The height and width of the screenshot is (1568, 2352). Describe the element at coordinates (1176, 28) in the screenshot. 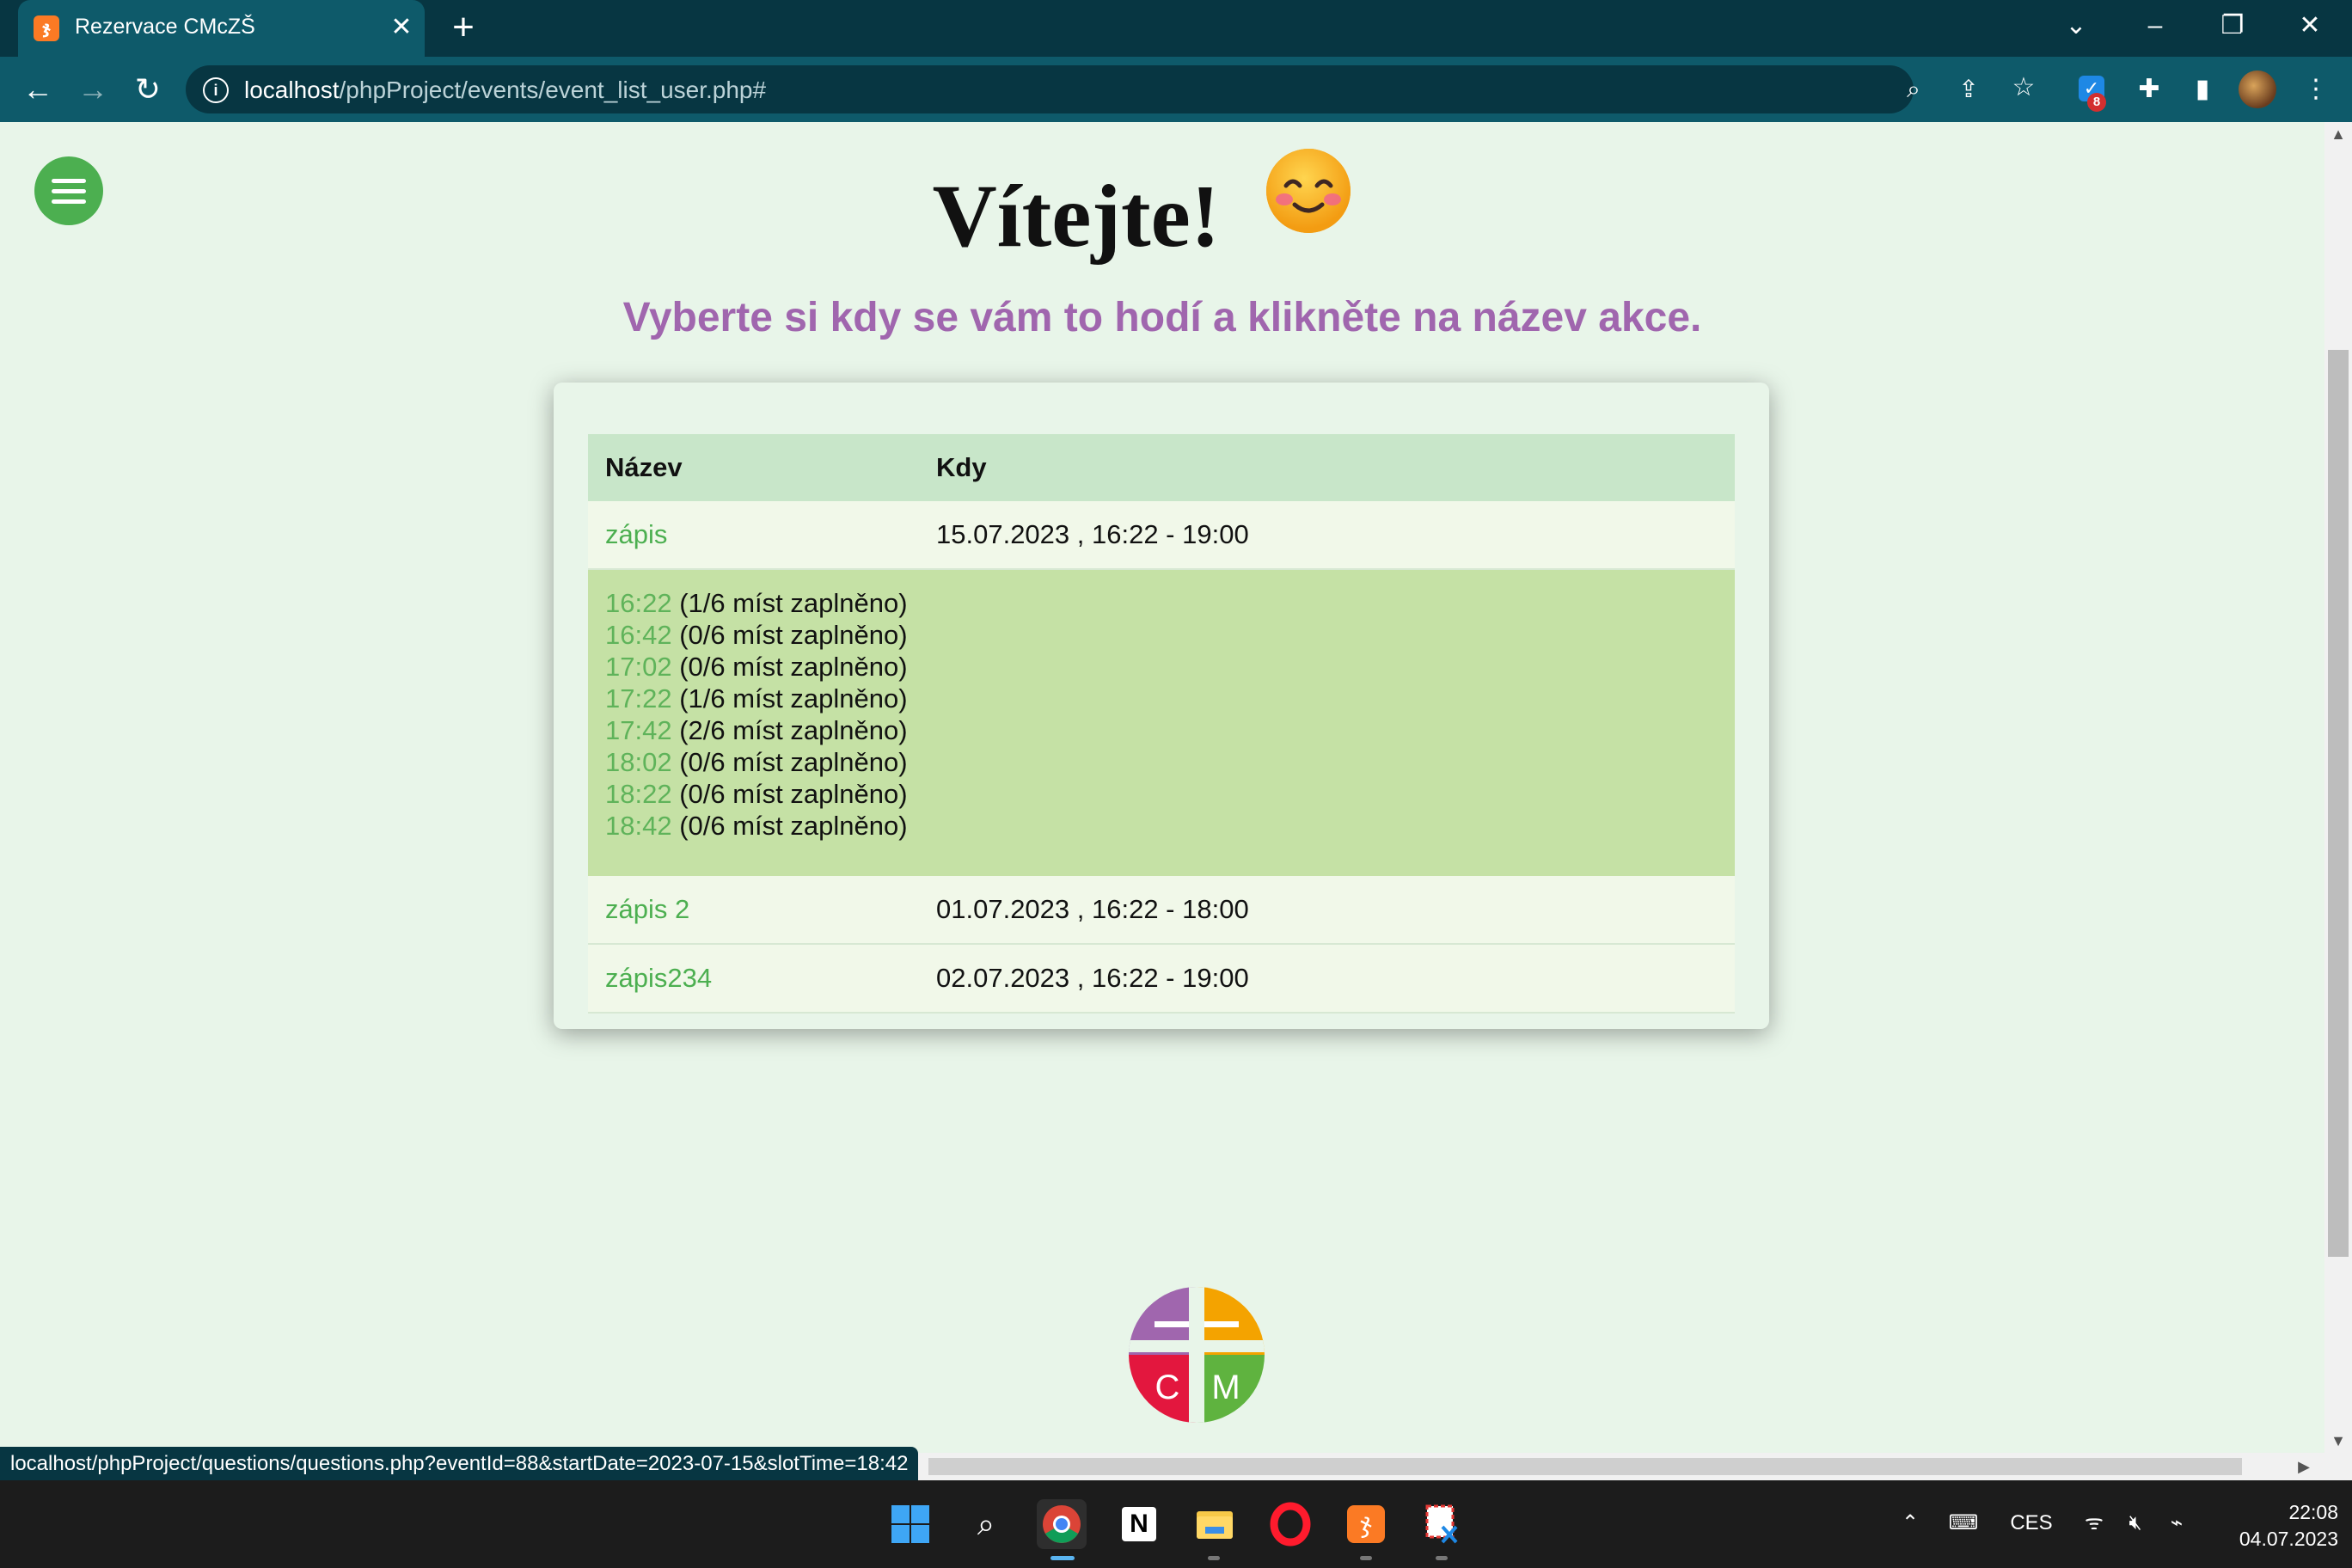

I see `browser-title-bar: ჯ Rezervace CMcZŠ ✕ + ⌄ – ❐ ✕` at that location.